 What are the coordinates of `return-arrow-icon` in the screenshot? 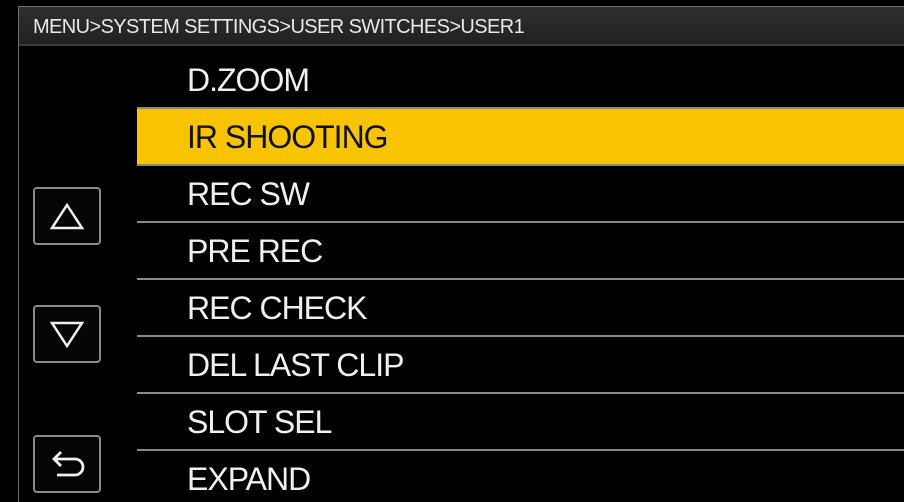 It's located at (68, 464).